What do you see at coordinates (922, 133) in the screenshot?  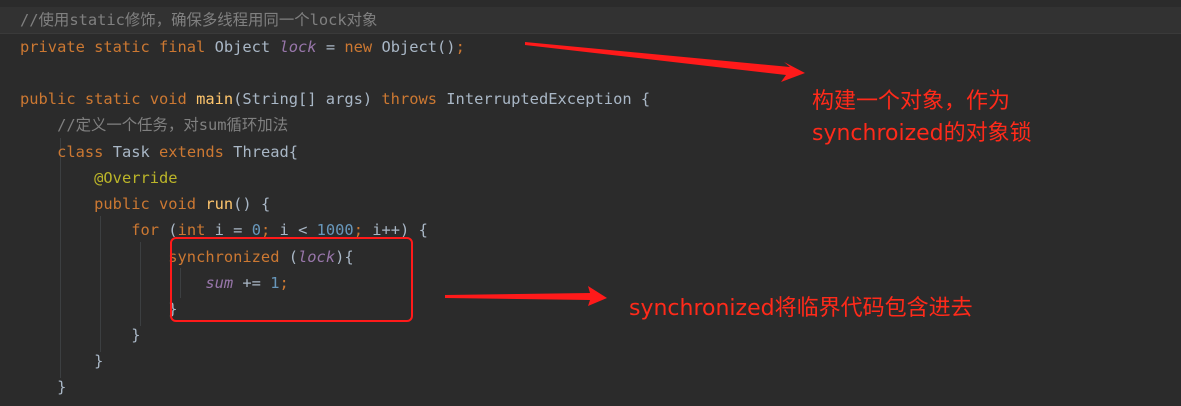 I see `lock-annotation-line2: synchroized的对象锁` at bounding box center [922, 133].